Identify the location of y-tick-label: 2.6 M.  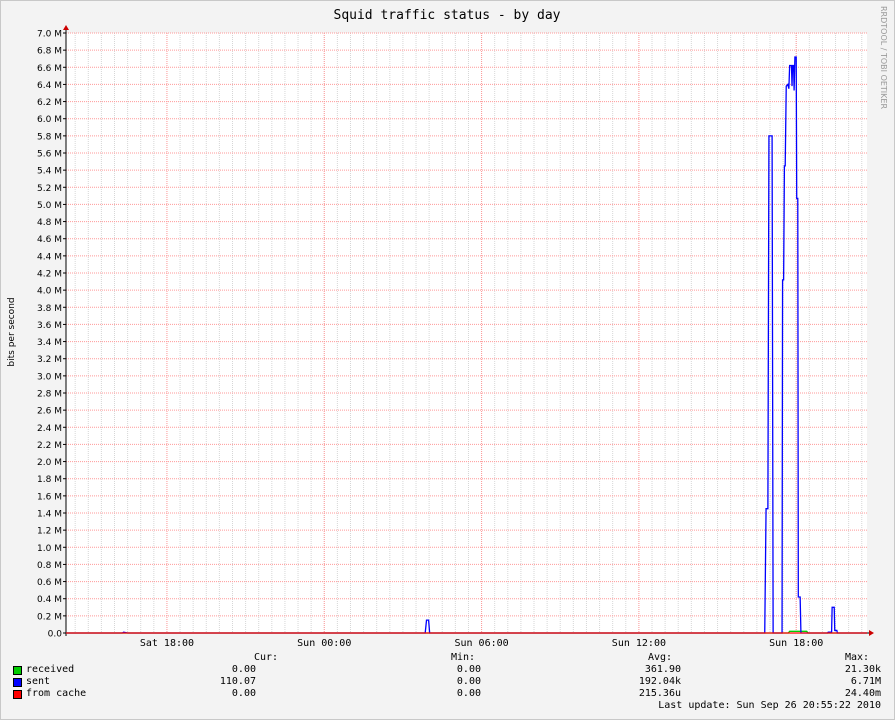
(49, 412).